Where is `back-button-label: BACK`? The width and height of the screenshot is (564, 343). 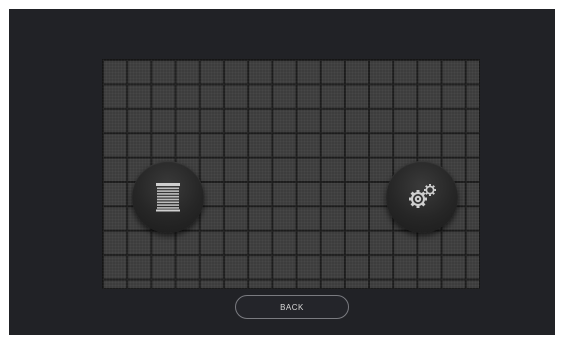
back-button-label: BACK is located at coordinates (292, 307).